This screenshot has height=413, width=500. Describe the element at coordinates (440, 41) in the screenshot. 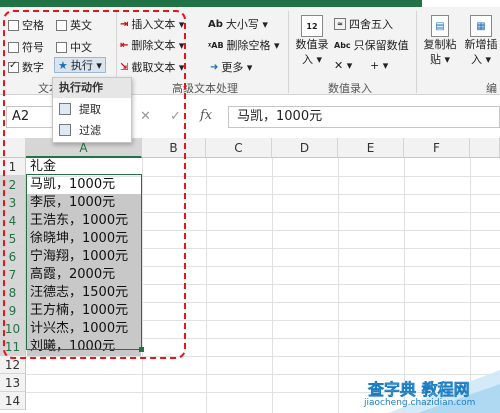

I see `copy-paste-button: ▤ 复制粘贴 ▾` at that location.